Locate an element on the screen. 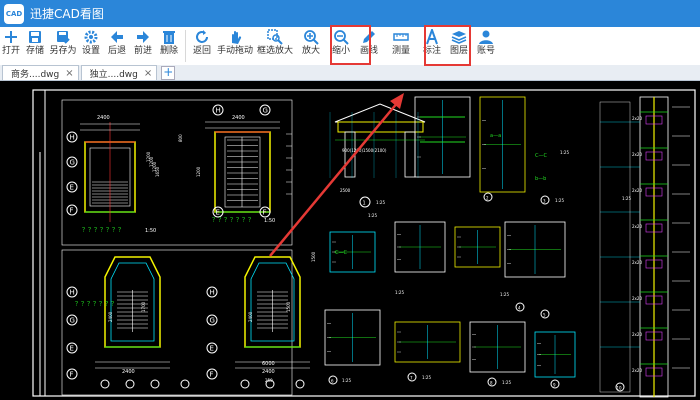 This screenshot has height=400, width=700. zoom-out-icon is located at coordinates (341, 37).